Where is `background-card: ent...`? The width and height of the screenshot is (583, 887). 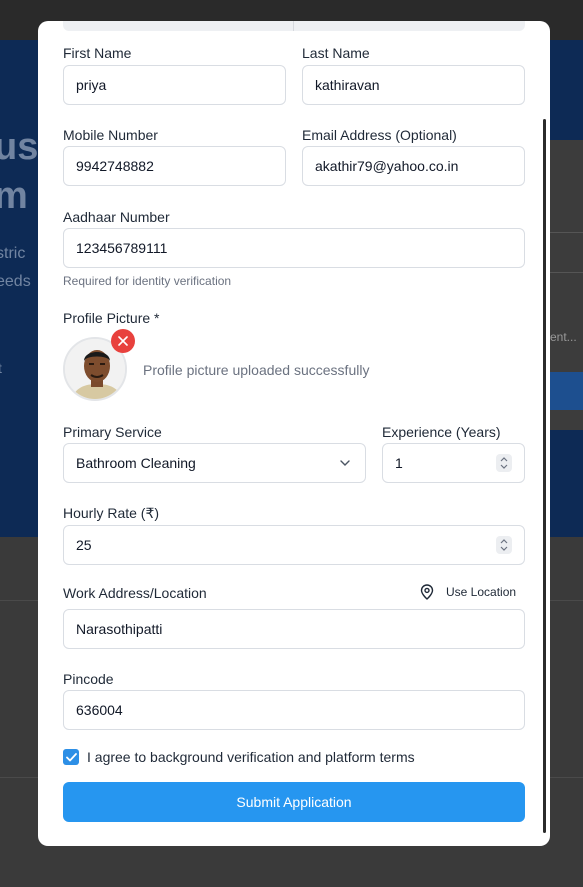
background-card: ent... is located at coordinates (565, 285).